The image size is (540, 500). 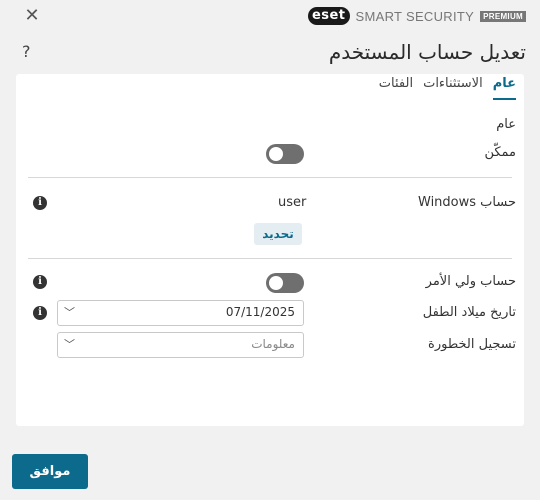 I want to click on parent-account-label: حساب ولي الأمر, so click(x=470, y=281).